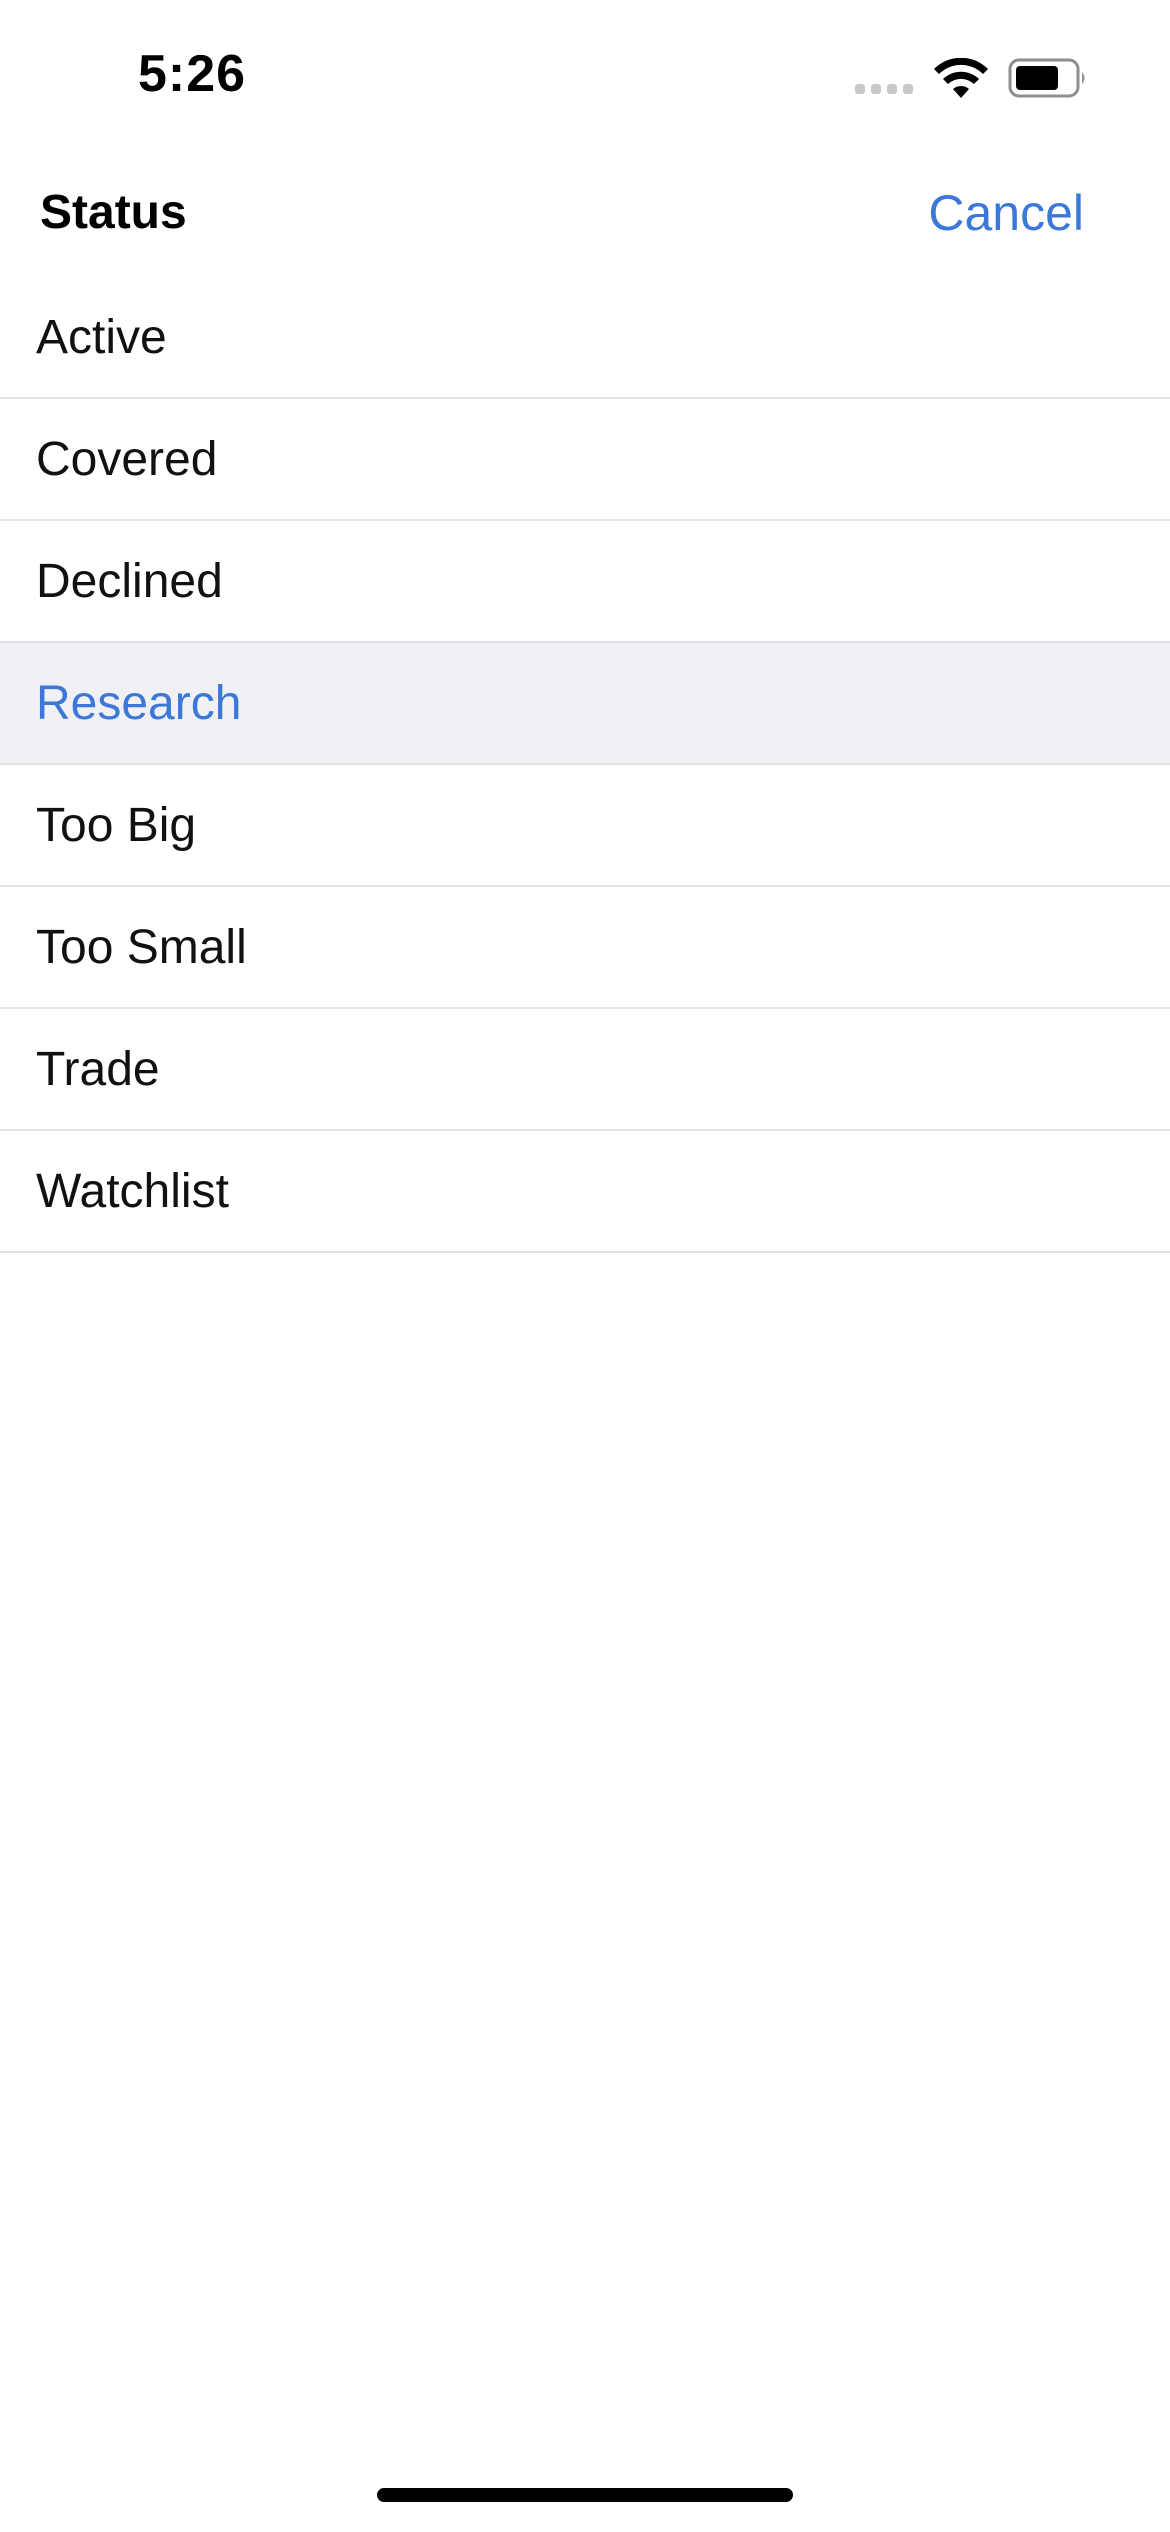 This screenshot has width=1170, height=2532. What do you see at coordinates (884, 89) in the screenshot?
I see `cellular-signal-icon` at bounding box center [884, 89].